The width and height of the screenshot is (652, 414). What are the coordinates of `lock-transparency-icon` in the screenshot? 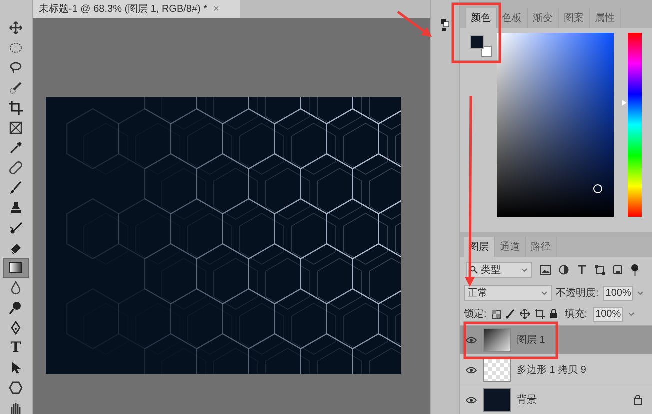 It's located at (496, 314).